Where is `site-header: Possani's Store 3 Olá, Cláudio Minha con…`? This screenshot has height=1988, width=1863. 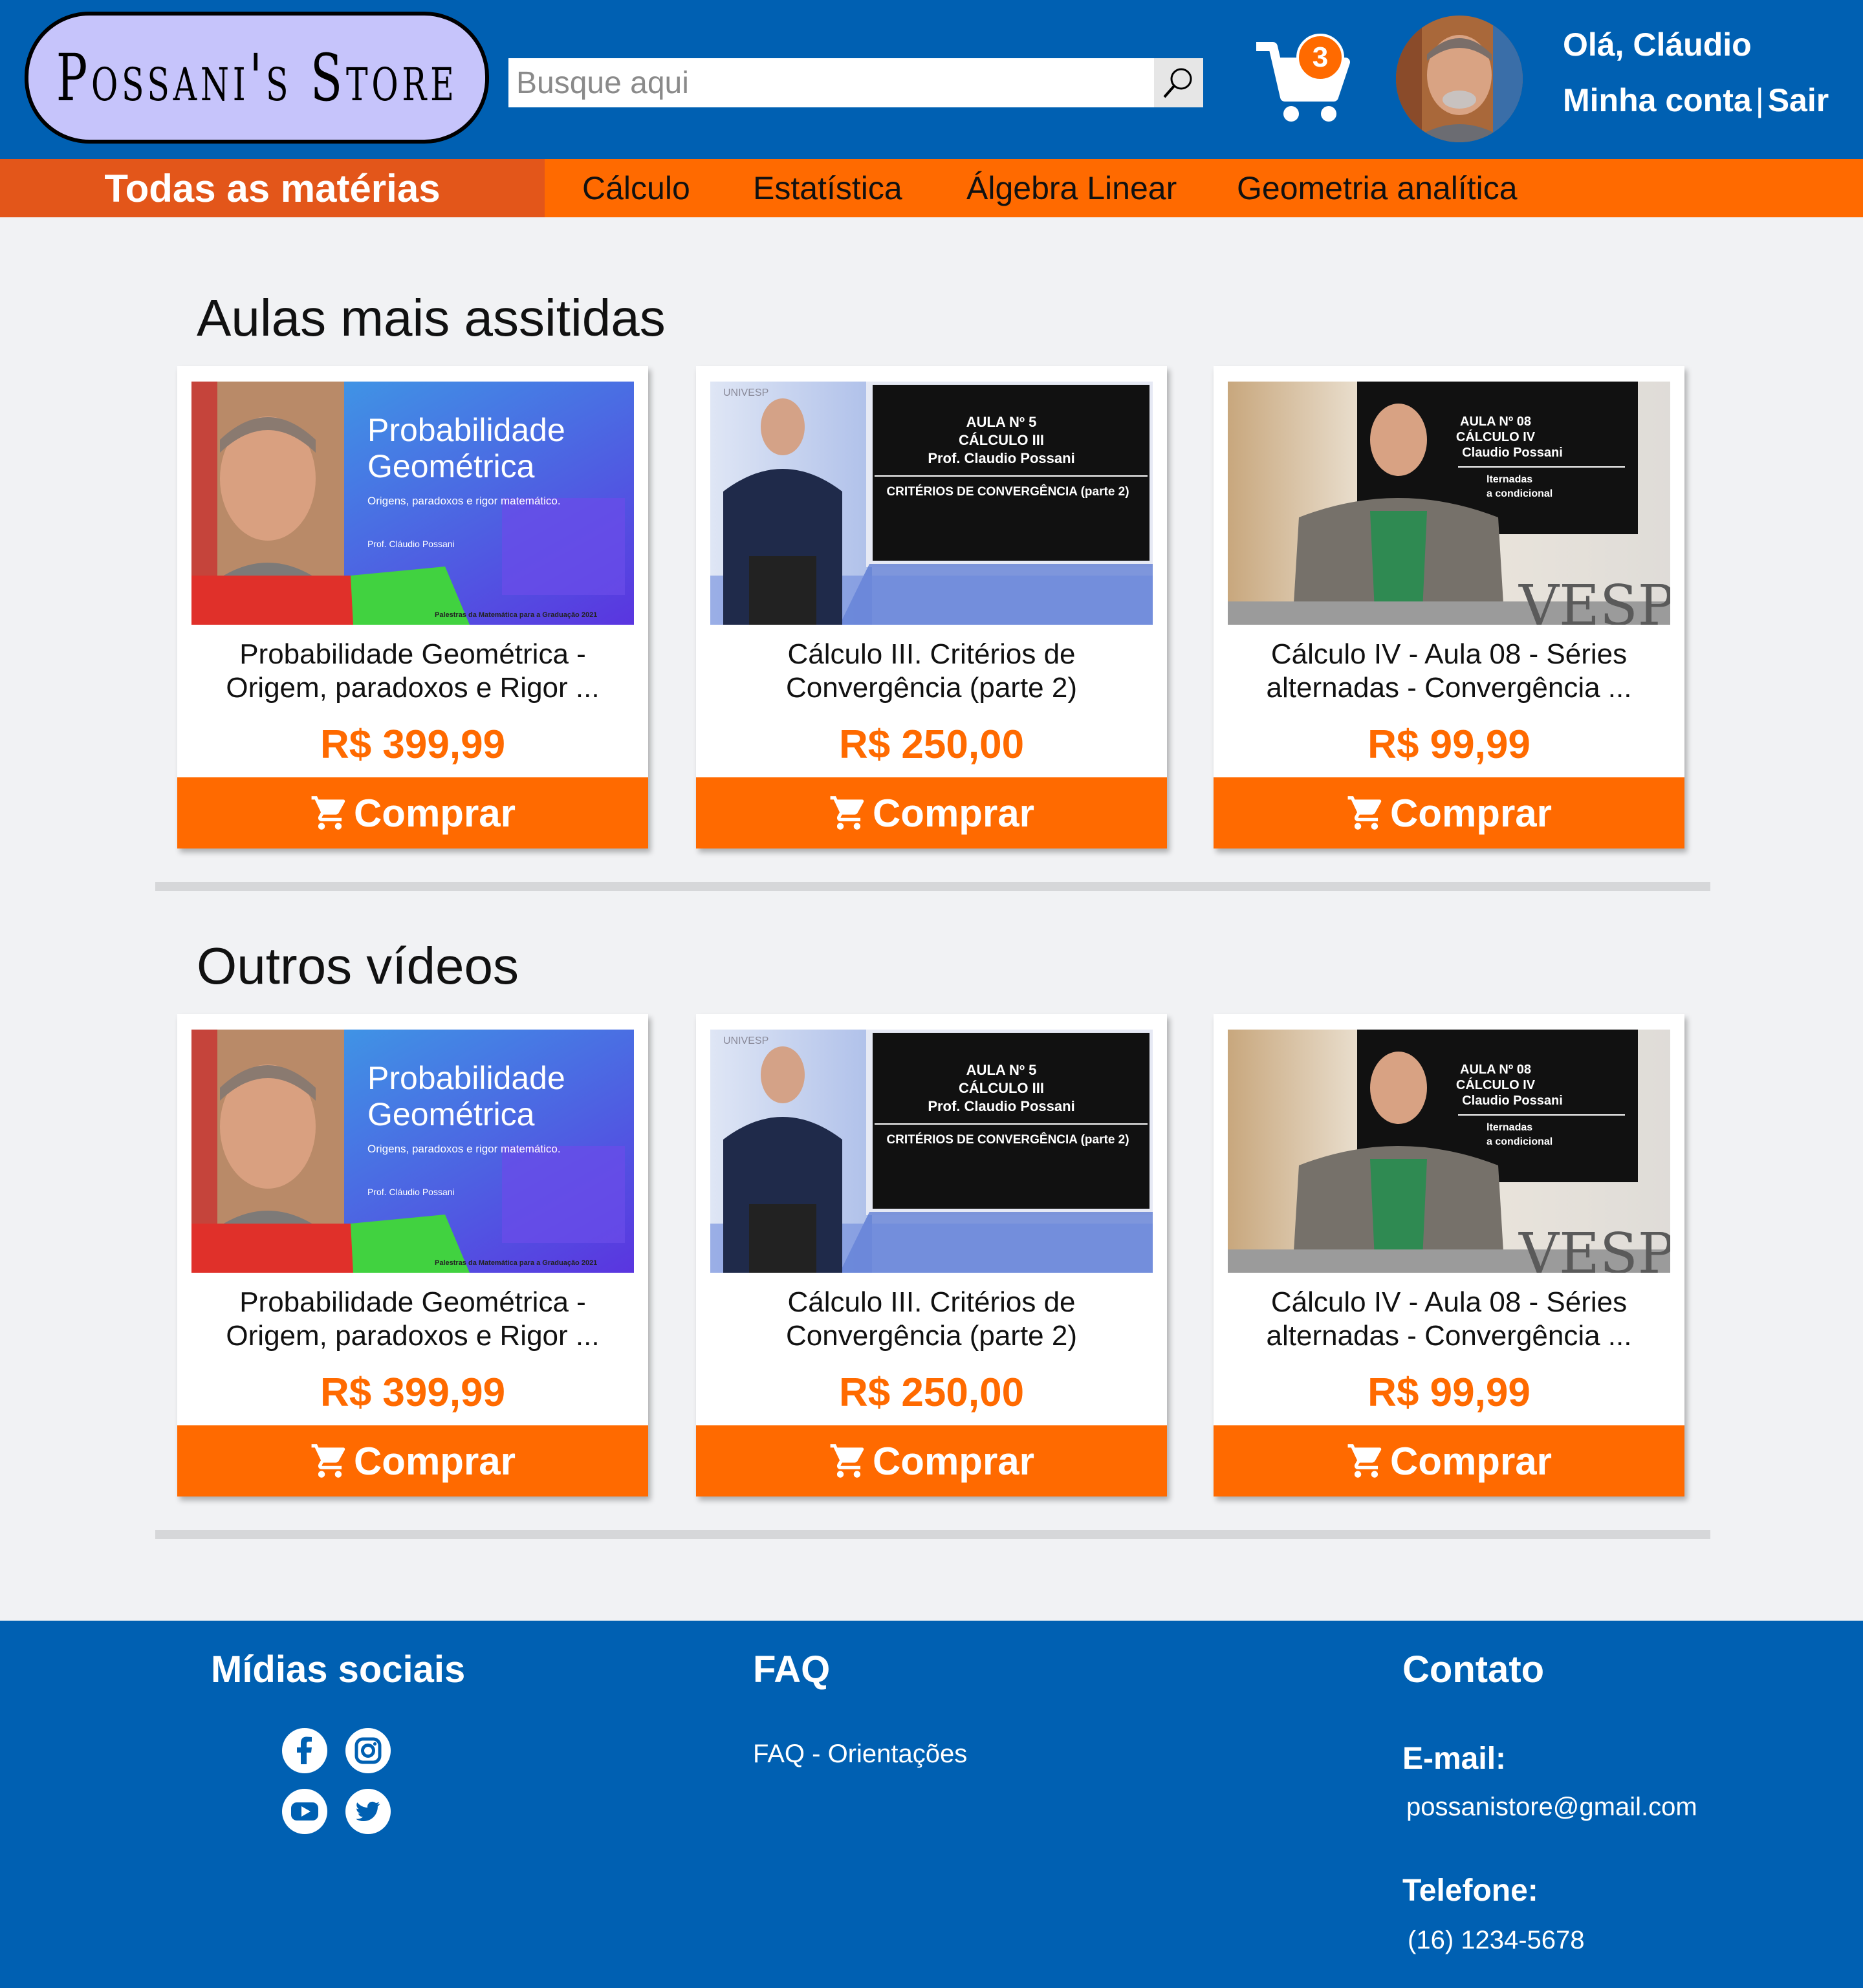
site-header: Possani's Store 3 Olá, Cláudio Minha con… is located at coordinates (931, 79).